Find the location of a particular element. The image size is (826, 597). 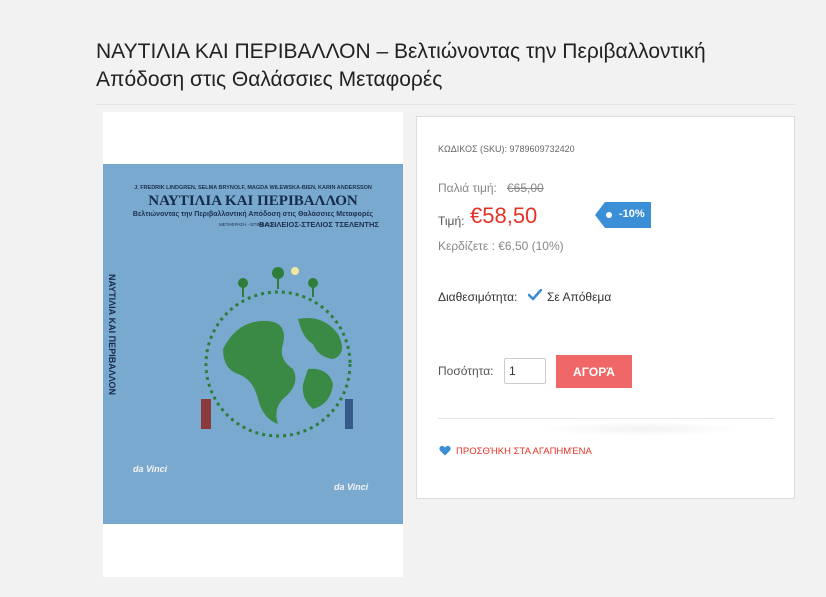

heart-icon is located at coordinates (445, 450).